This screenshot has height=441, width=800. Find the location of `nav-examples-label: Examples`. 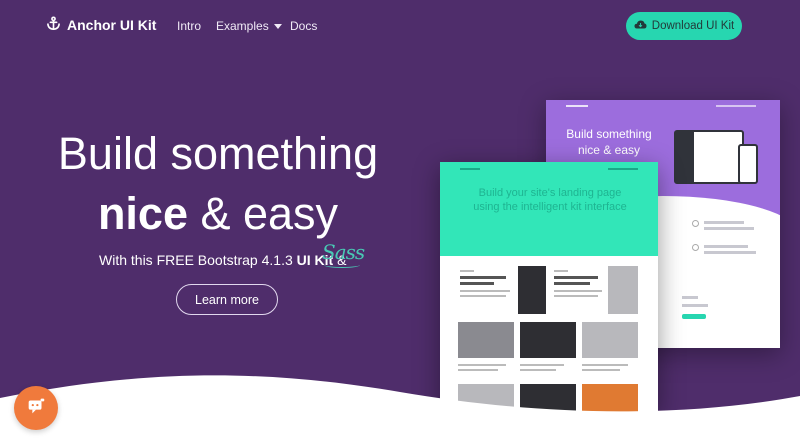

nav-examples-label: Examples is located at coordinates (242, 26).